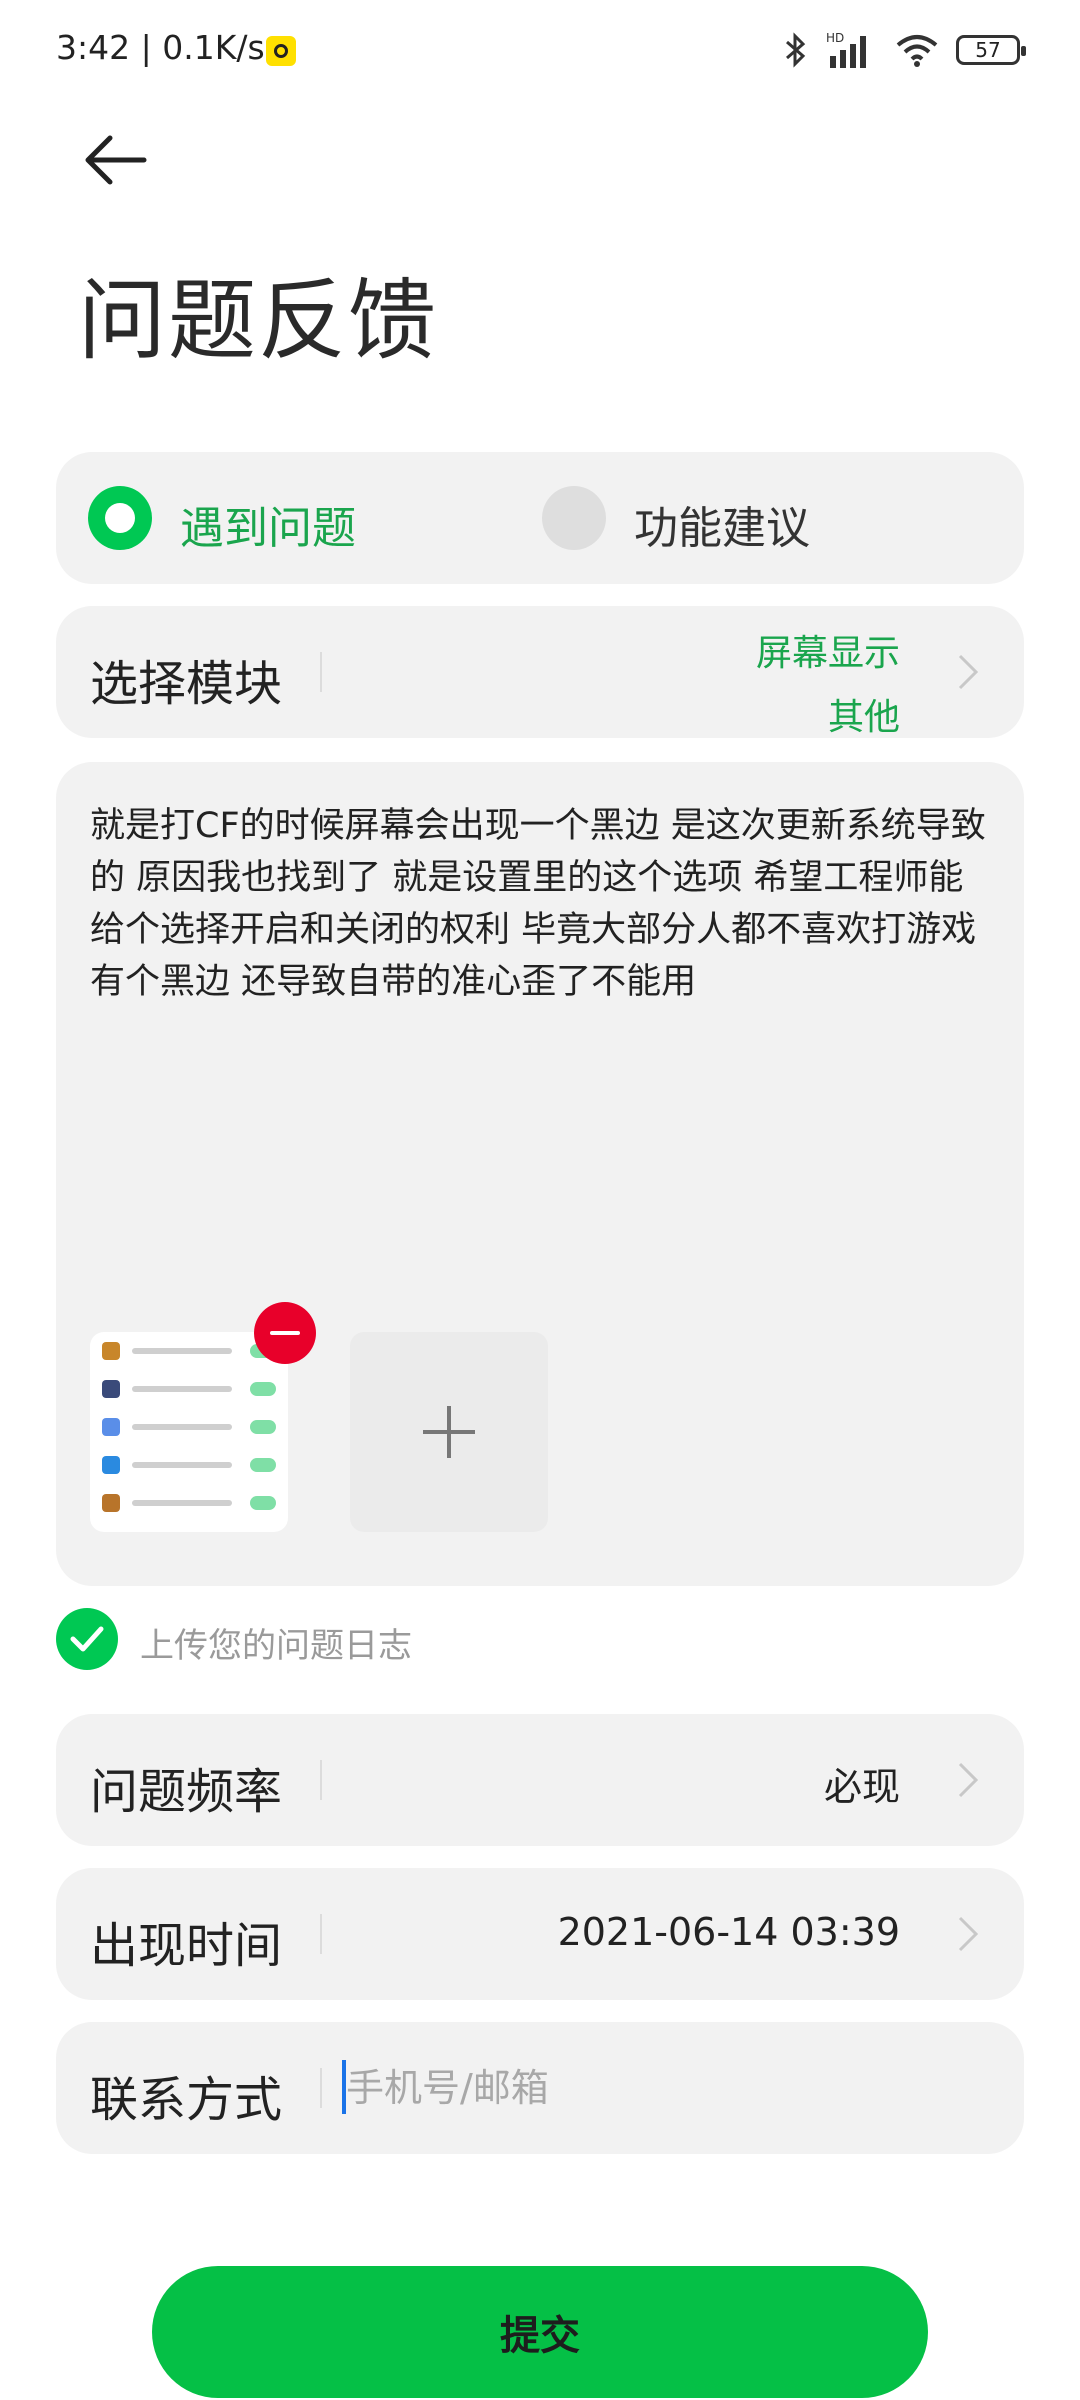  Describe the element at coordinates (540, 2332) in the screenshot. I see `submit-button: 提交` at that location.